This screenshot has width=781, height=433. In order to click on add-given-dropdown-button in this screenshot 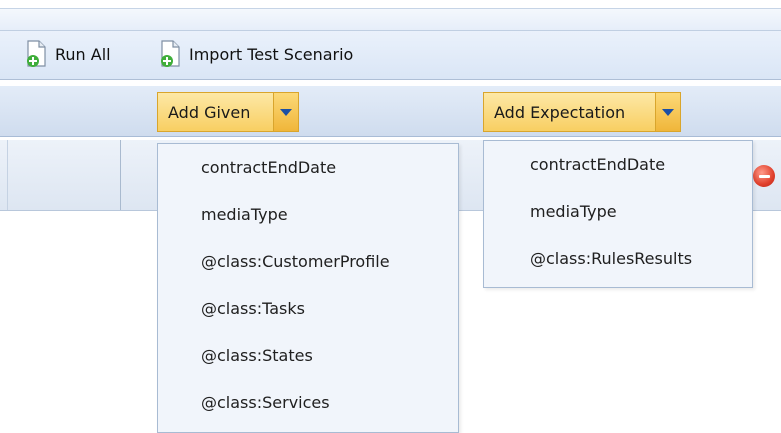, I will do `click(286, 112)`.